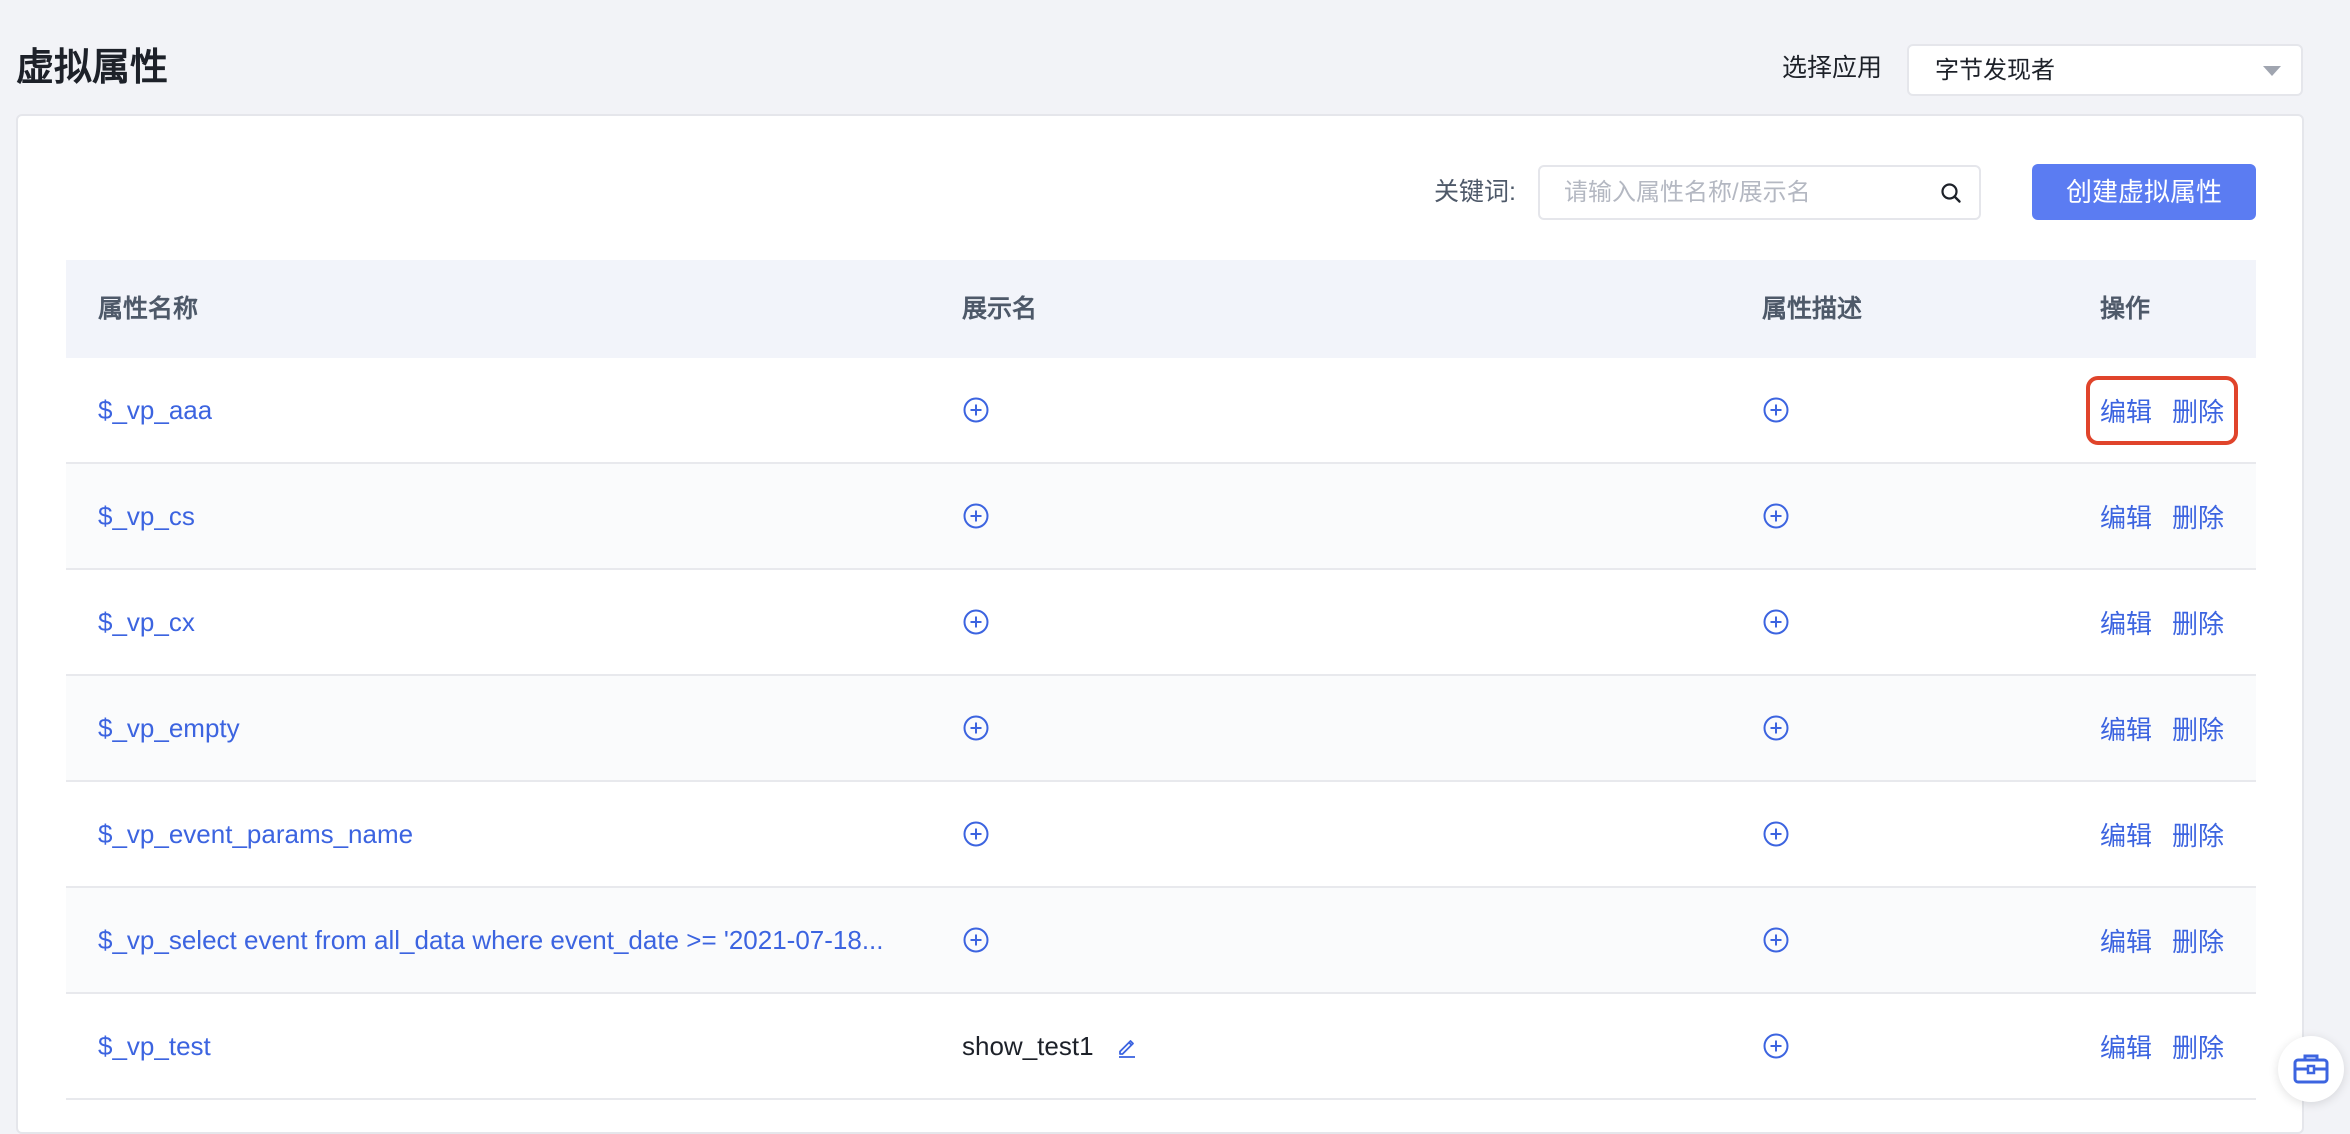 This screenshot has width=2350, height=1134. What do you see at coordinates (146, 622) in the screenshot?
I see `property-name-link: $_vp_cx` at bounding box center [146, 622].